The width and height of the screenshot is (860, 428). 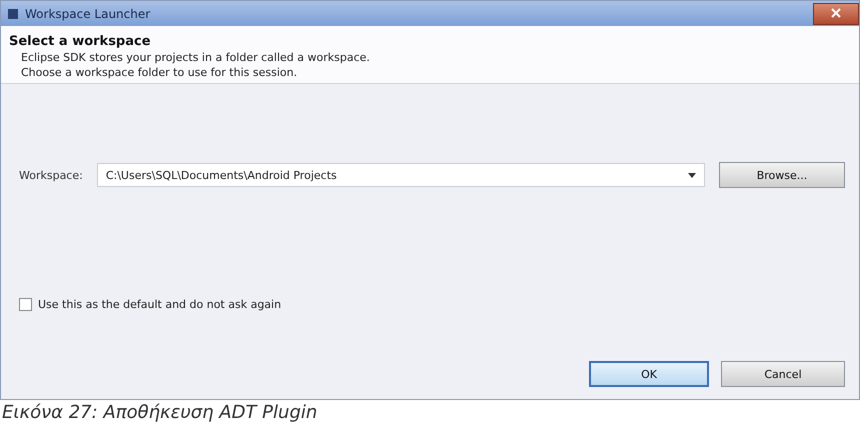 What do you see at coordinates (87, 13) in the screenshot?
I see `window-title: Workspace Launcher` at bounding box center [87, 13].